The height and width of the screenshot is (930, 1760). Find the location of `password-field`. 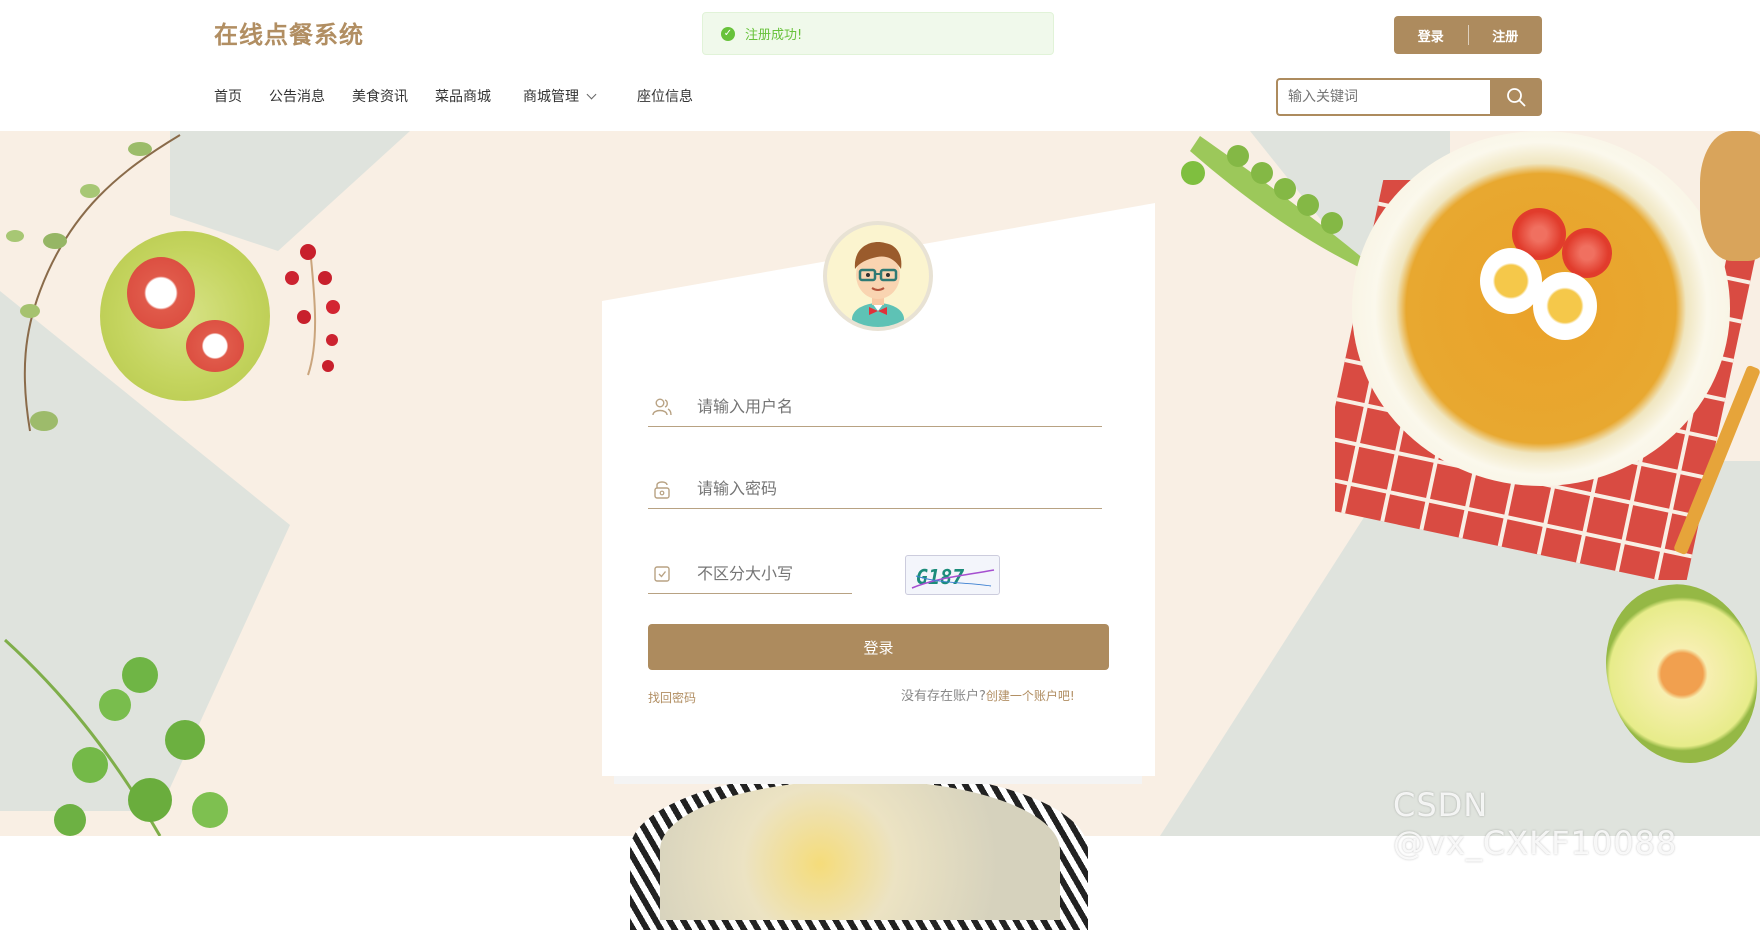

password-field is located at coordinates (875, 489).